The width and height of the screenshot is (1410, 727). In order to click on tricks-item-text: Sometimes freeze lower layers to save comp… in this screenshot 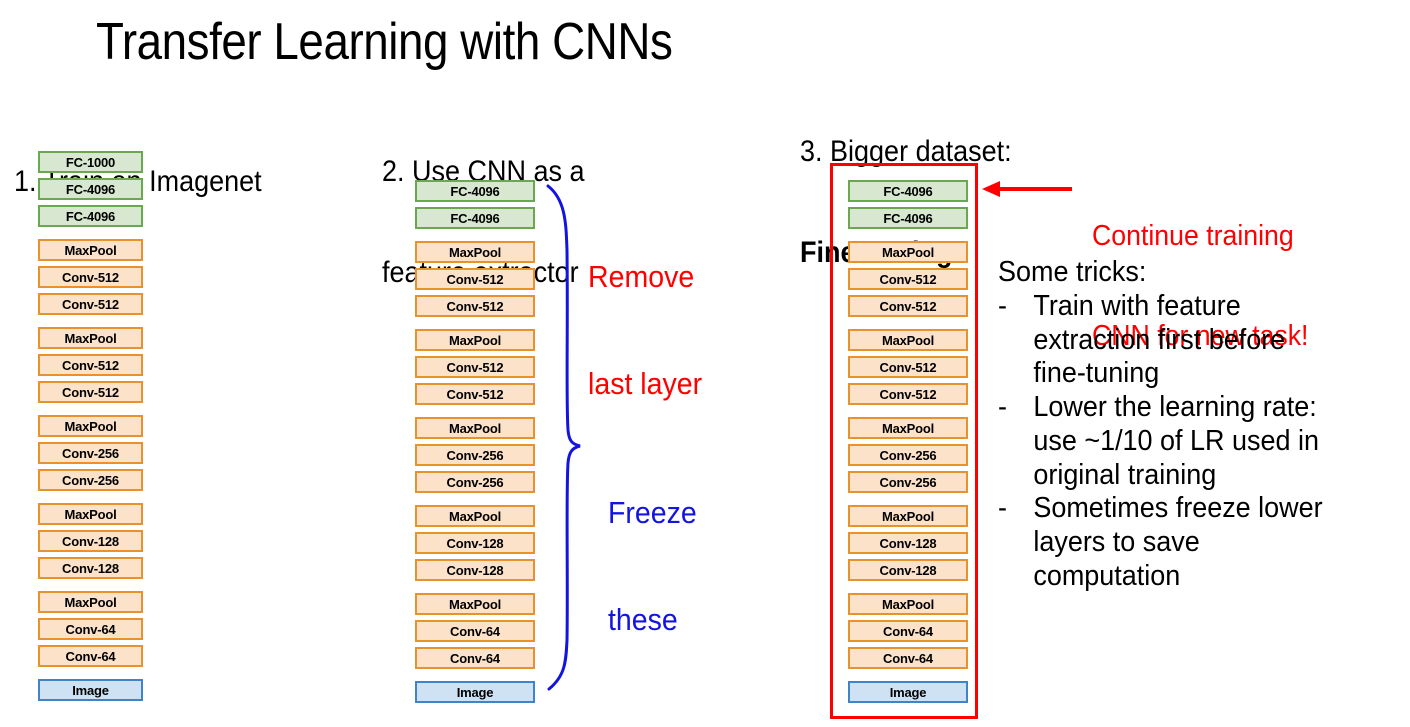, I will do `click(1178, 542)`.